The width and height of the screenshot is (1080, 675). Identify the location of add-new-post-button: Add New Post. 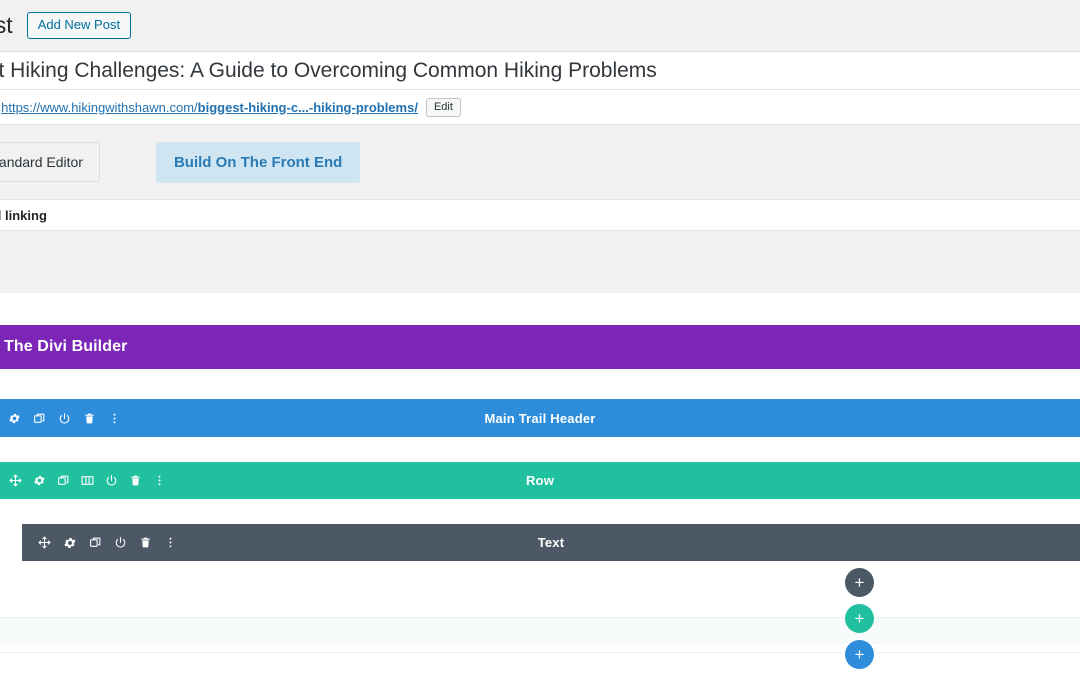
(79, 25).